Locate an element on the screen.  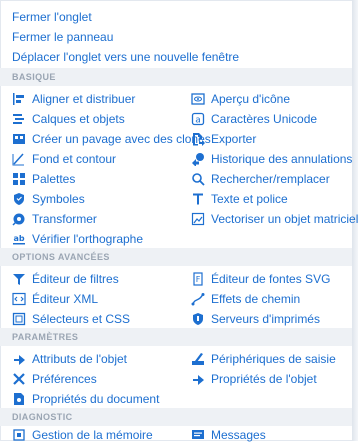
menu-item-label: Fond et contour is located at coordinates (74, 159).